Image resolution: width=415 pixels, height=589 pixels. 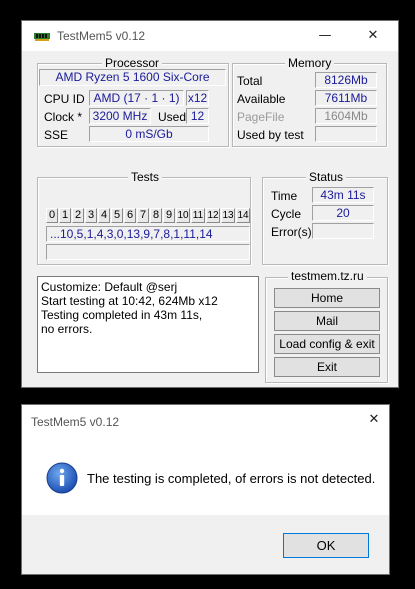 I want to click on available-value: 7611Mb, so click(x=346, y=98).